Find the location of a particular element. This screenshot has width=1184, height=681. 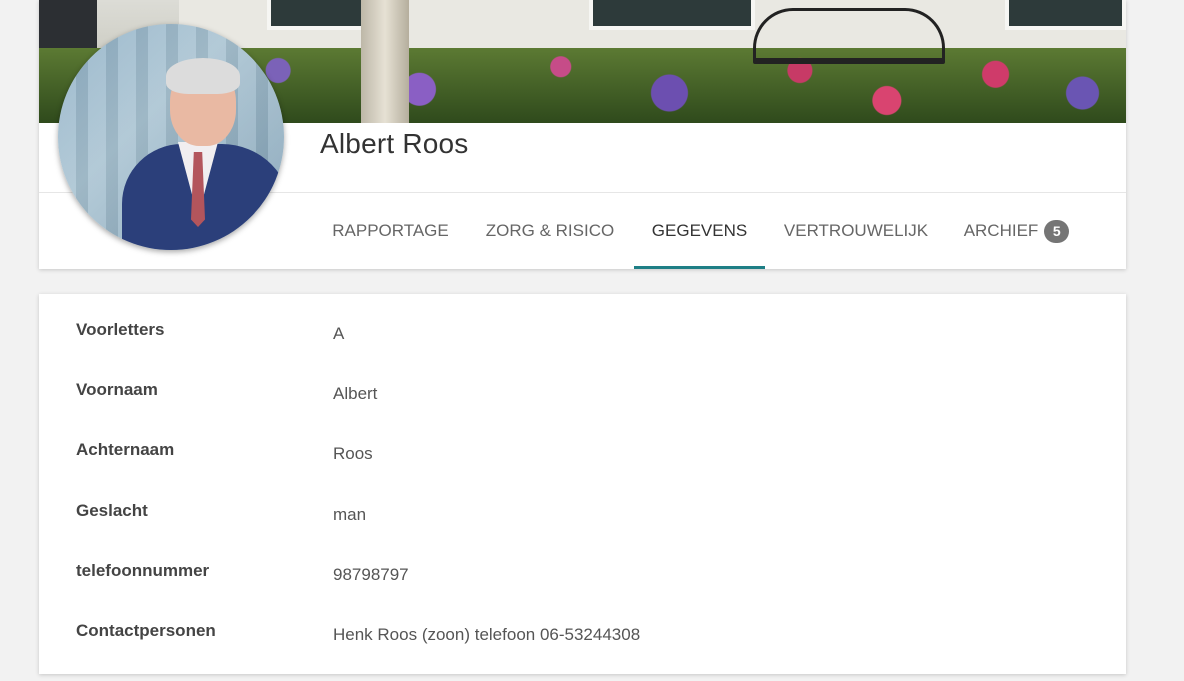

cover-bench is located at coordinates (849, 36).